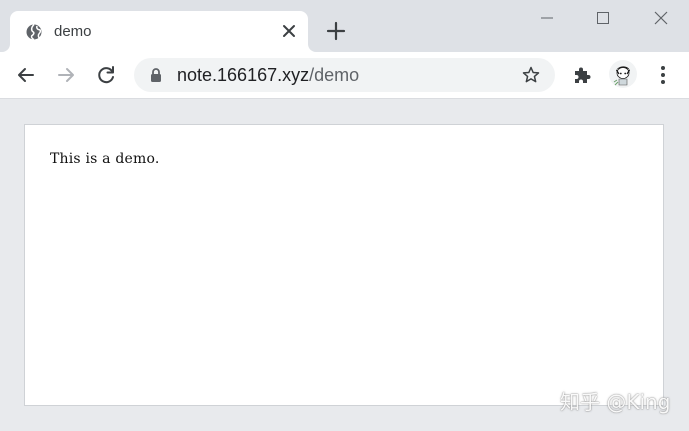 Image resolution: width=689 pixels, height=431 pixels. I want to click on back-arrow-icon, so click(26, 75).